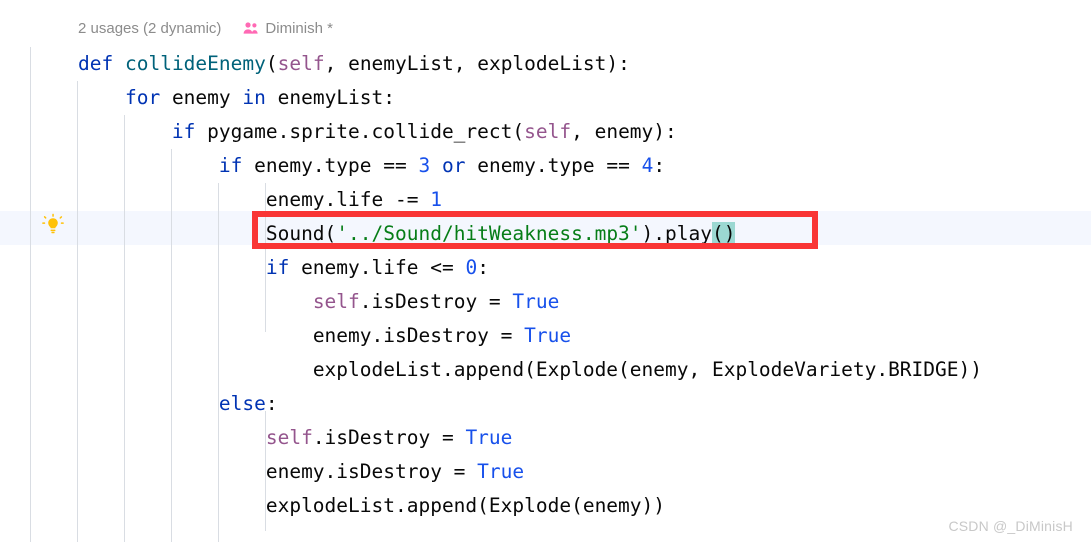  Describe the element at coordinates (15, 228) in the screenshot. I see `current-line-highlight-gutter` at that location.